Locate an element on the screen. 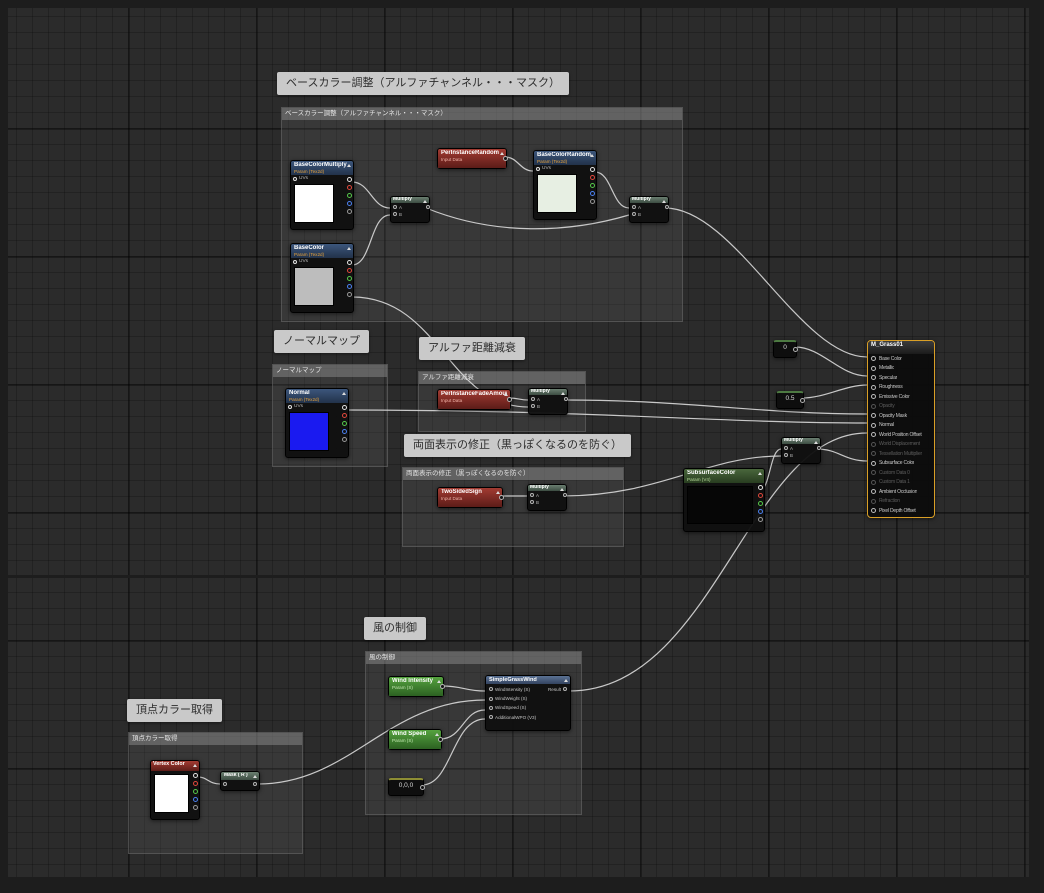  material-input-world-displacement: World Displacement is located at coordinates (901, 445).